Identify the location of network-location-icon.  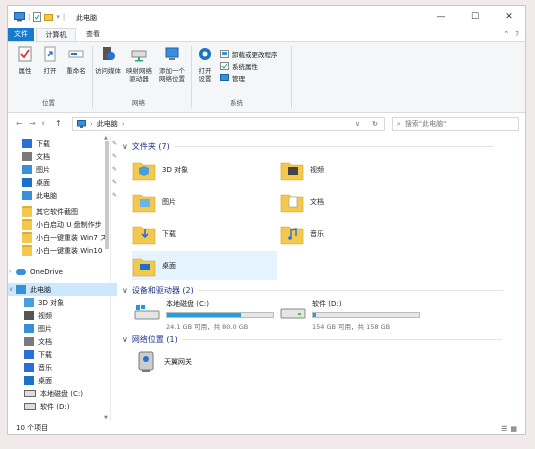
(172, 53).